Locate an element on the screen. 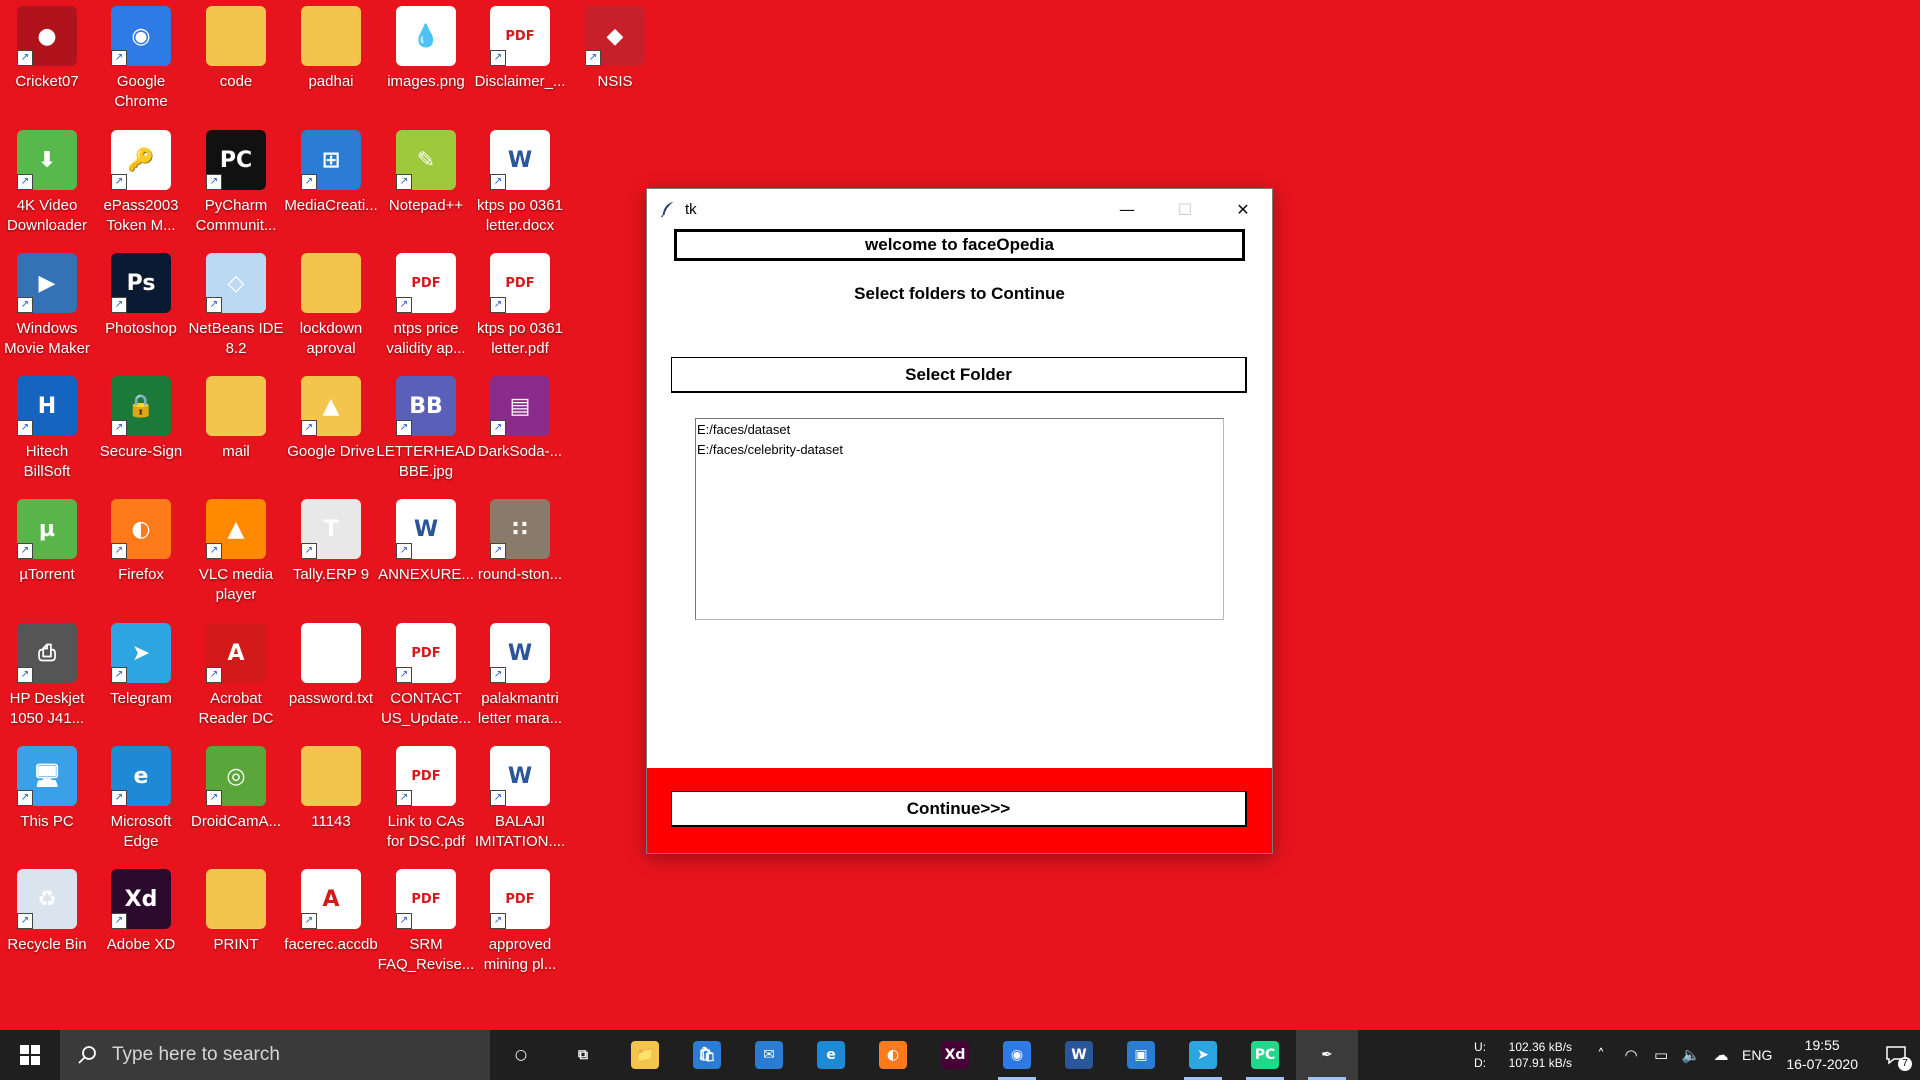 This screenshot has width=1920, height=1080. maximize-button: ☐ is located at coordinates (1185, 209).